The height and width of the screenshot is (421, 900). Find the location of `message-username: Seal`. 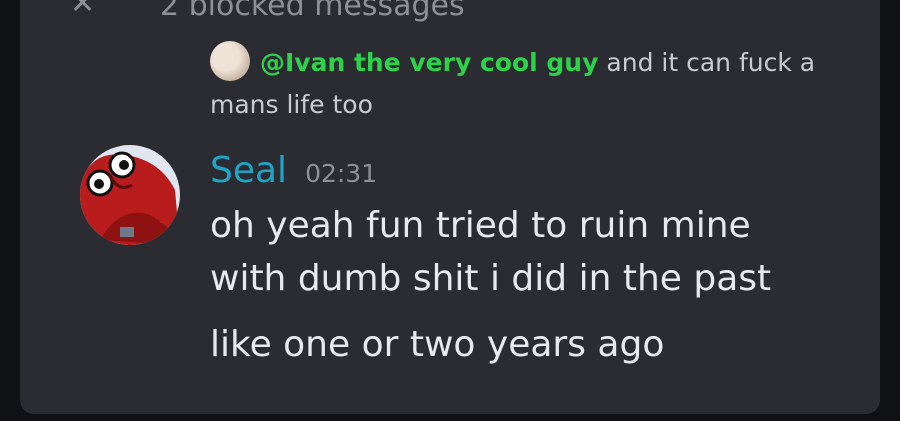

message-username: Seal is located at coordinates (248, 170).